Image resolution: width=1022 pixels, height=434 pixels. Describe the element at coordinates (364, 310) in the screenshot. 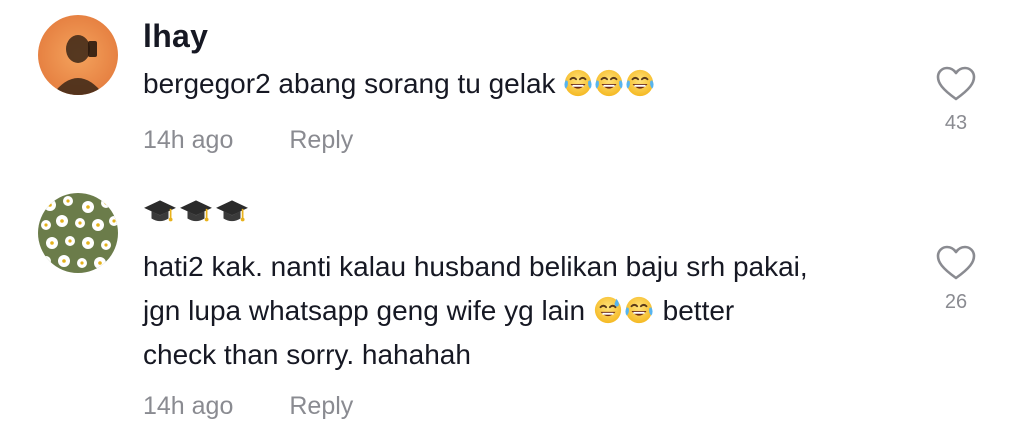

I see `comment-text-segment: jgn lupa whatsapp geng wife yg lain` at that location.